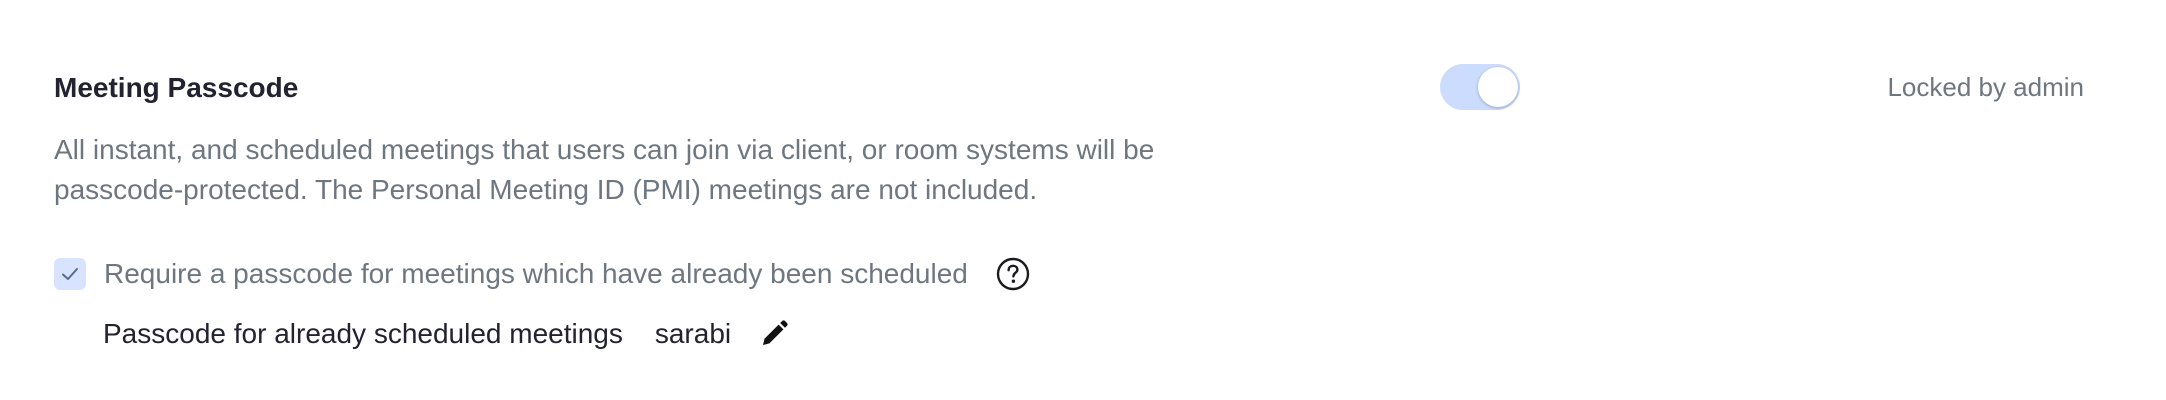 Image resolution: width=2166 pixels, height=400 pixels. I want to click on checkmark-icon, so click(70, 274).